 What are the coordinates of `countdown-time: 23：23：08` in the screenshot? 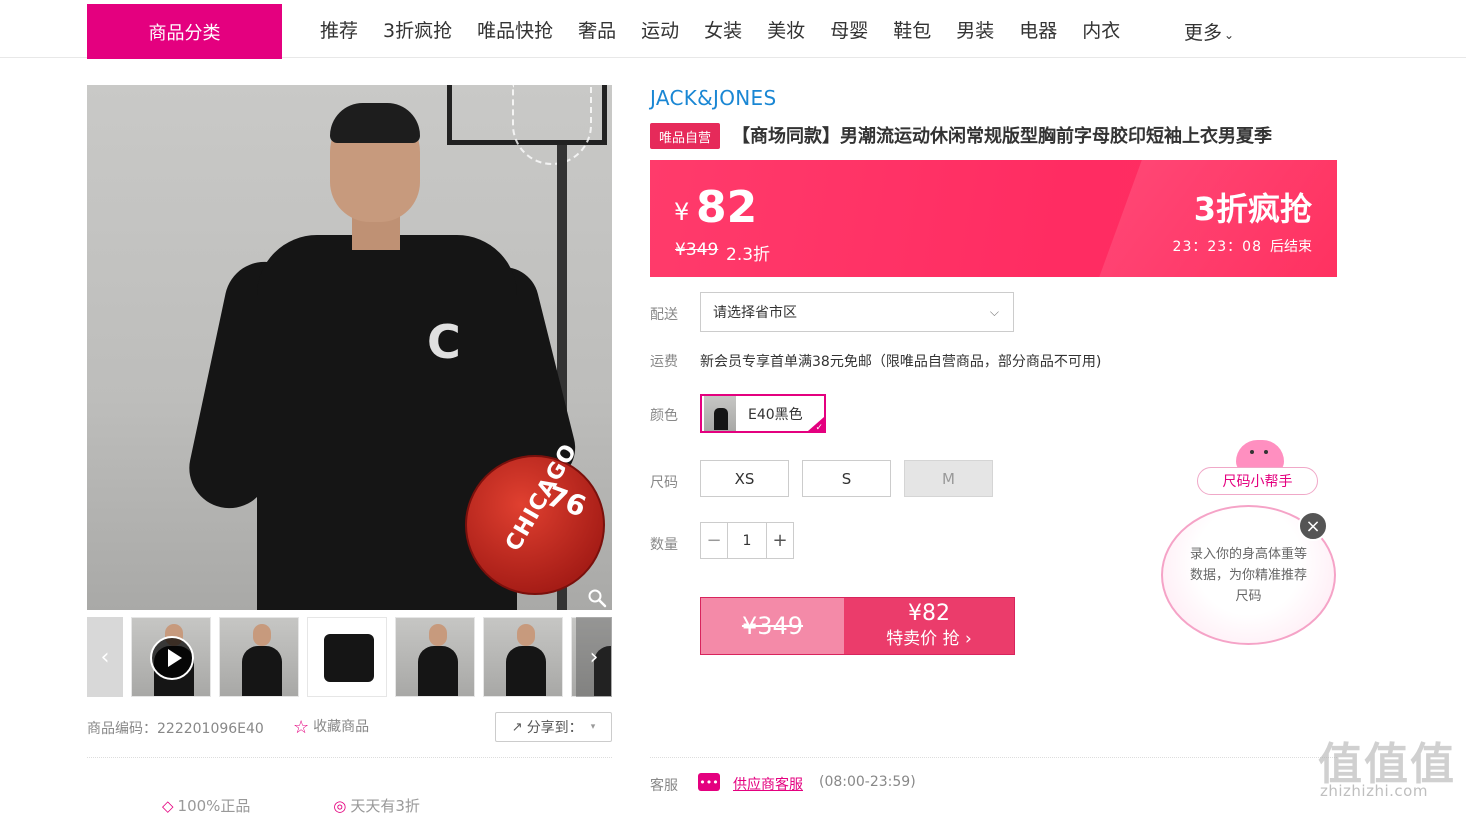 It's located at (1217, 247).